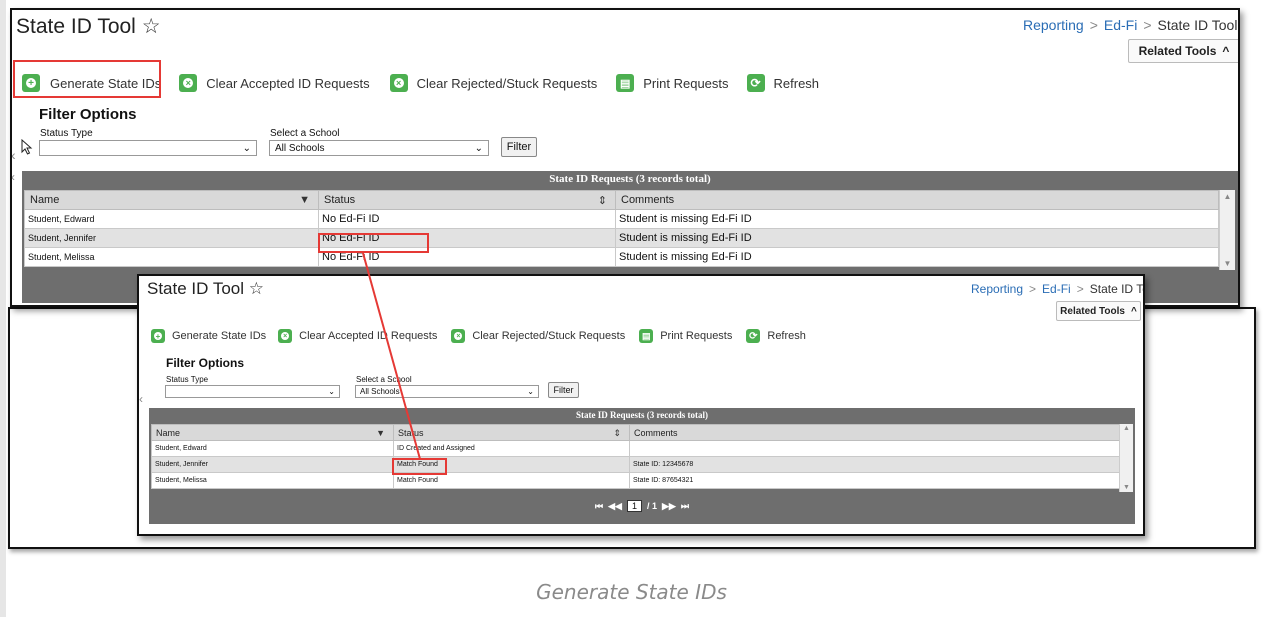  Describe the element at coordinates (631, 592) in the screenshot. I see `figure-caption: Generate State IDs` at that location.